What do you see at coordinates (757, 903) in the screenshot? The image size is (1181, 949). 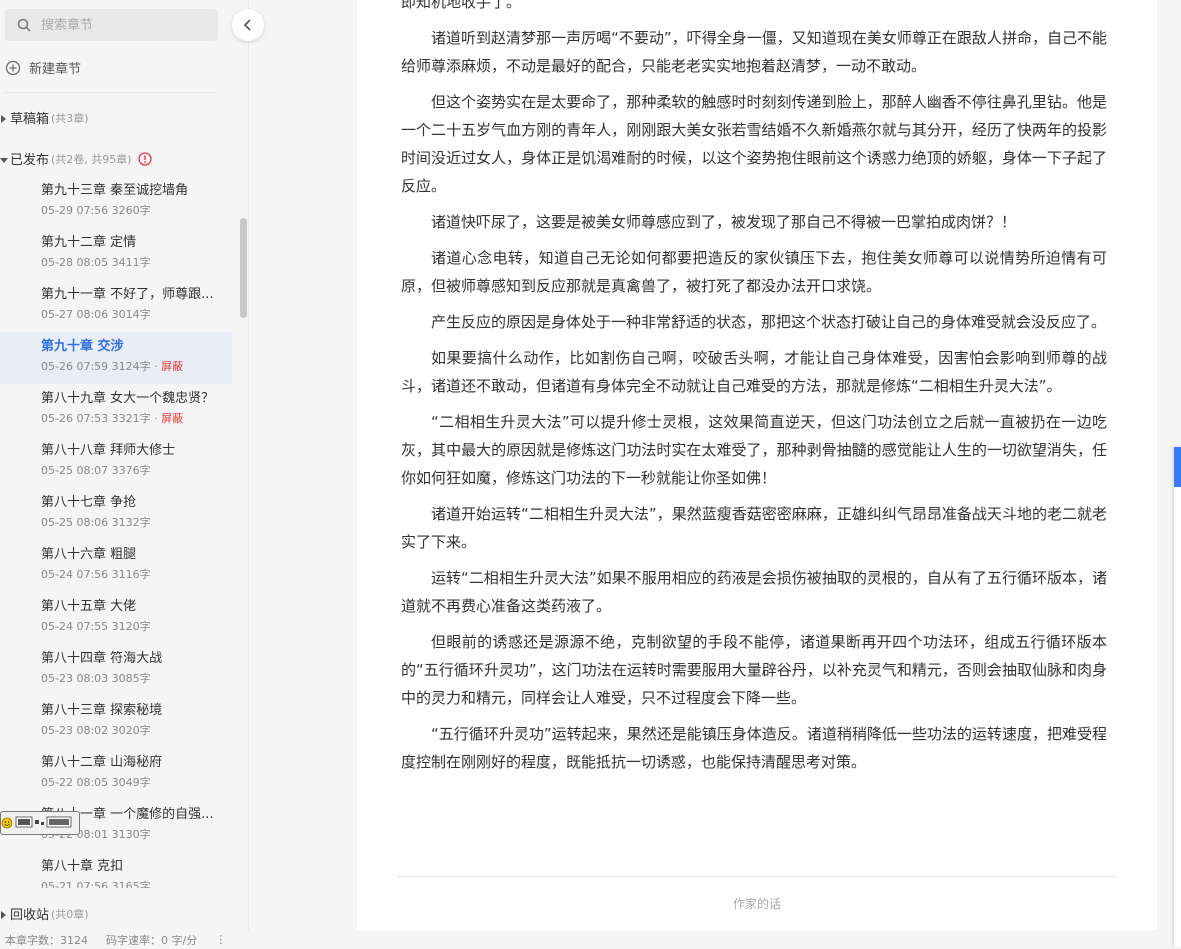 I see `author-note-label: 作家的话` at bounding box center [757, 903].